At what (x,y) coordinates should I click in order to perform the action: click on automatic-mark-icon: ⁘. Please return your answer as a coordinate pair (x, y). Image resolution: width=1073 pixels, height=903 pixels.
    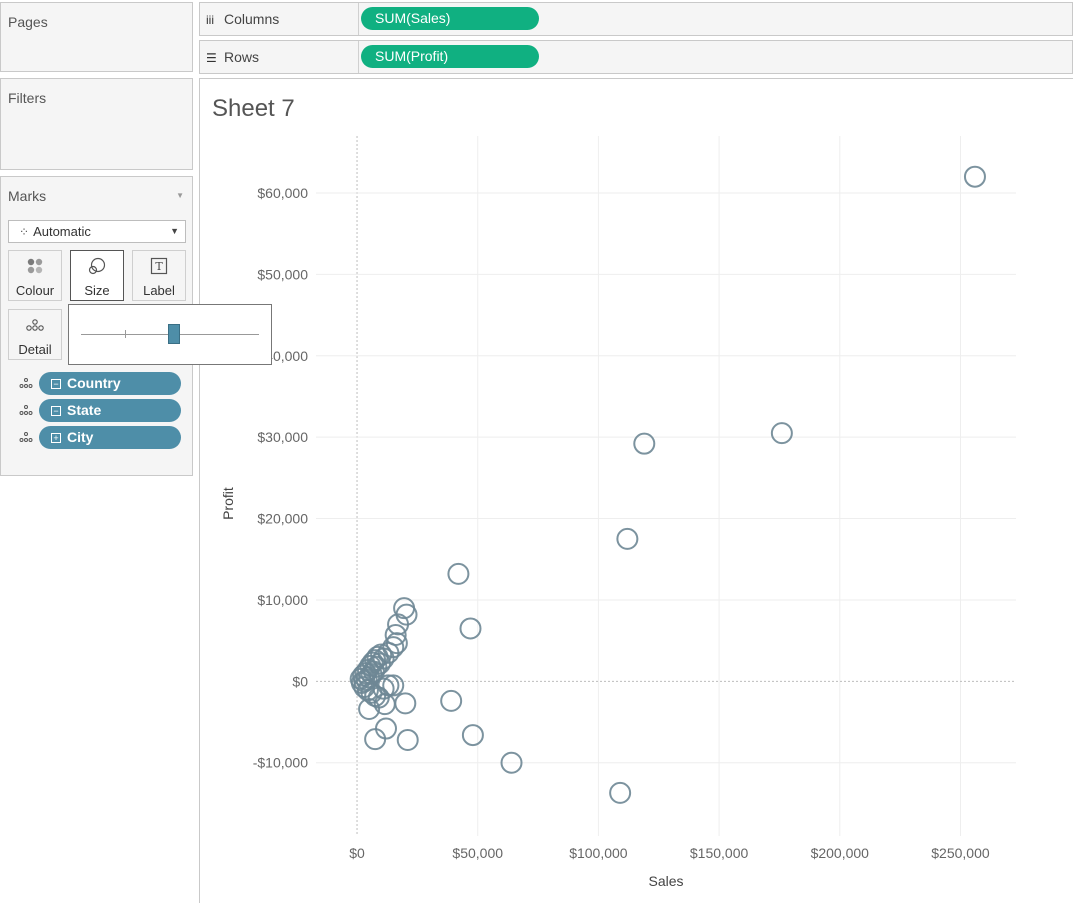
    Looking at the image, I should click on (24, 232).